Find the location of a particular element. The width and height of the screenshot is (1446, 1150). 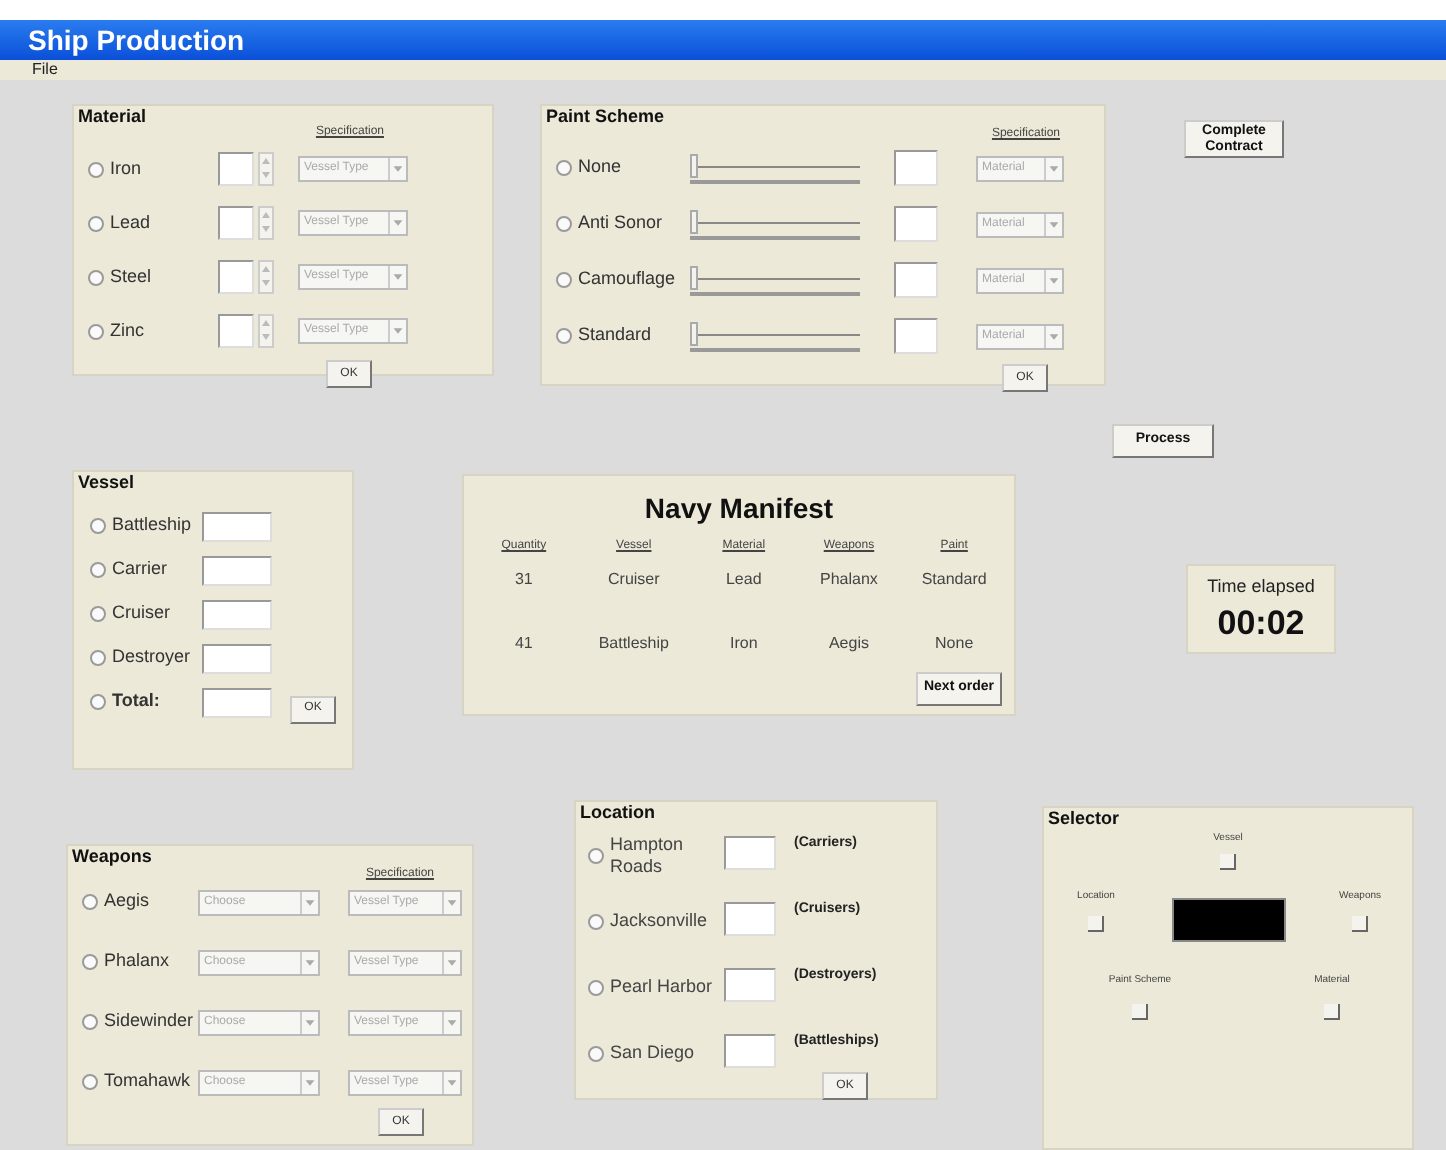

option-label: Iron is located at coordinates (126, 168).